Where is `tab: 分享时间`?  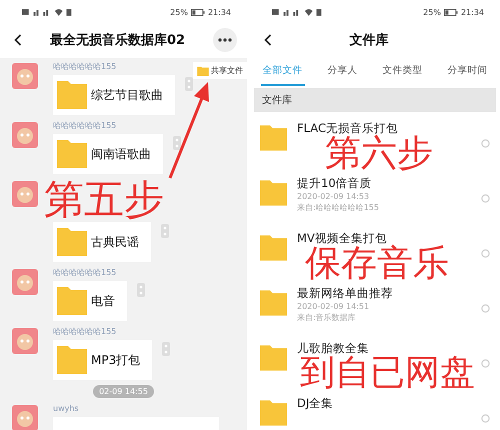 tab: 分享时间 is located at coordinates (468, 71).